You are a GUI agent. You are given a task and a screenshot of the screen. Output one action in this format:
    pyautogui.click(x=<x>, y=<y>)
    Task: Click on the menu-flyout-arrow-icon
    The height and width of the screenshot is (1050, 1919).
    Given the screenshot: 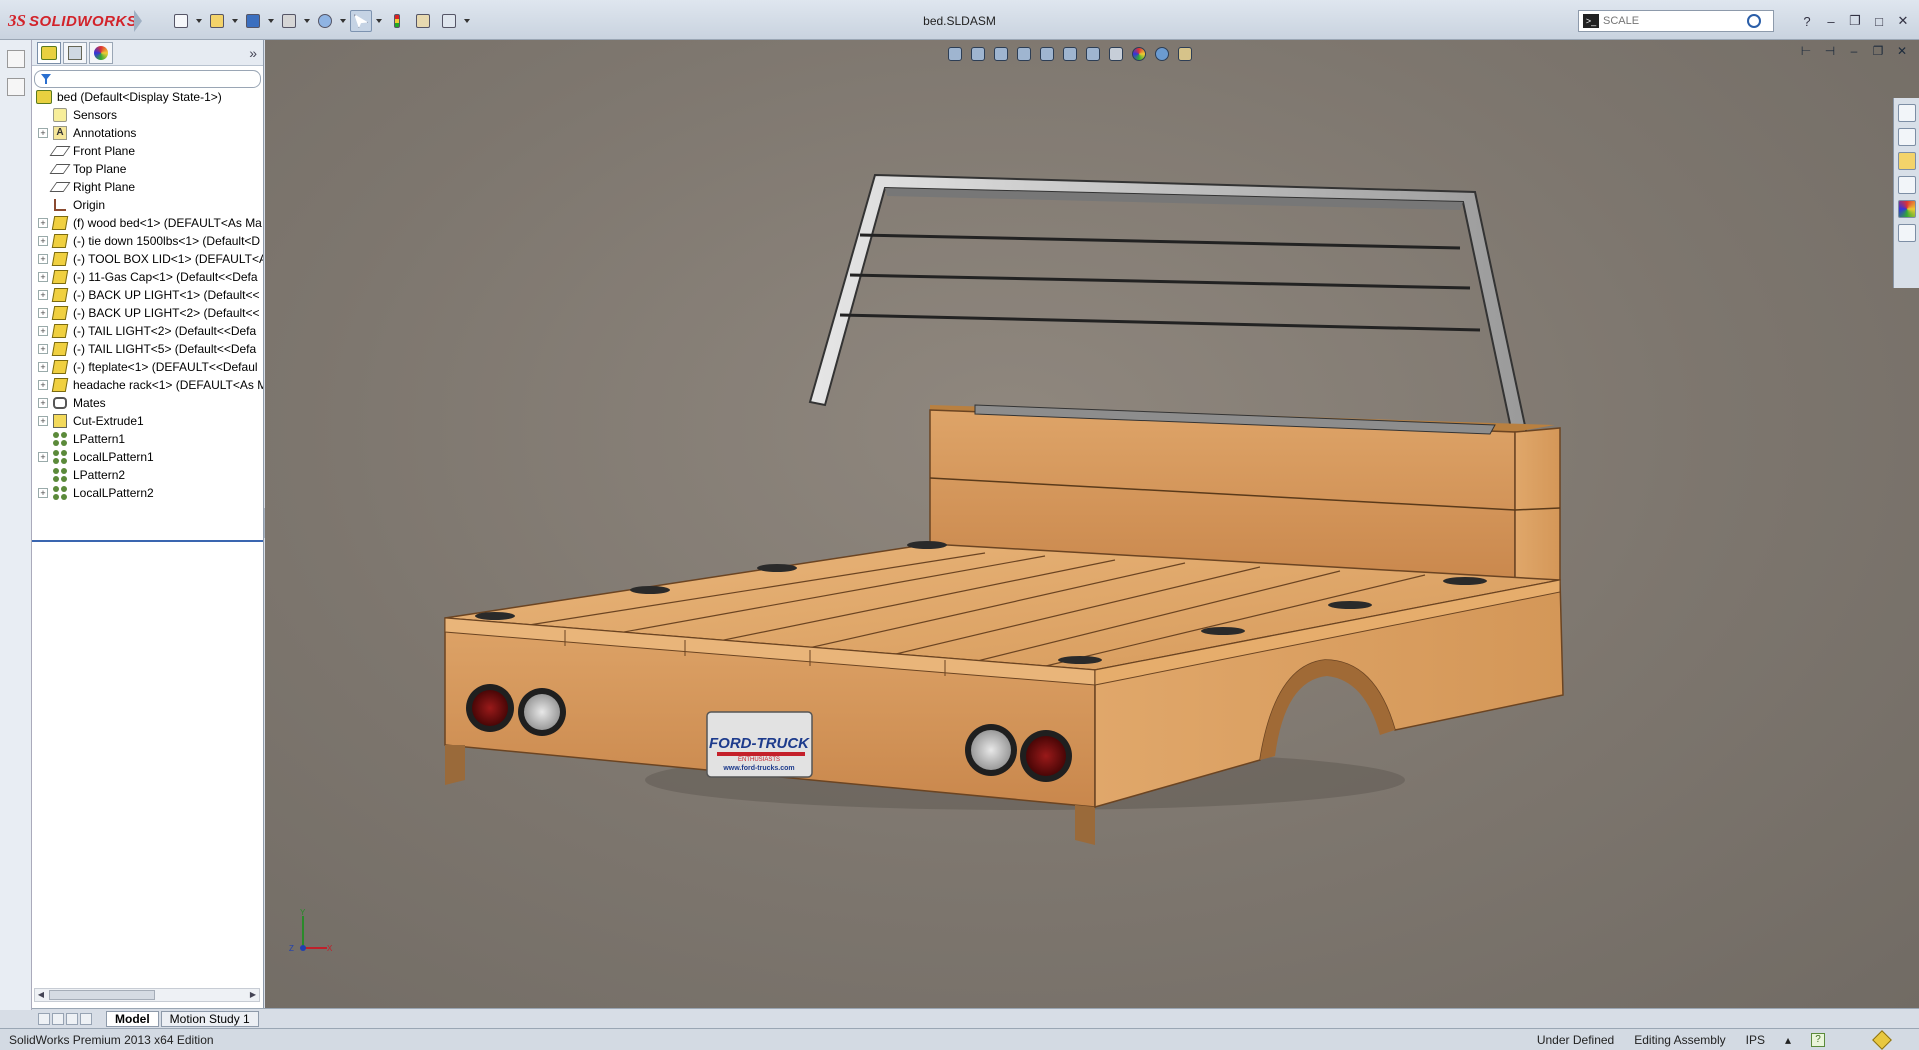 What is the action you would take?
    pyautogui.click(x=138, y=21)
    